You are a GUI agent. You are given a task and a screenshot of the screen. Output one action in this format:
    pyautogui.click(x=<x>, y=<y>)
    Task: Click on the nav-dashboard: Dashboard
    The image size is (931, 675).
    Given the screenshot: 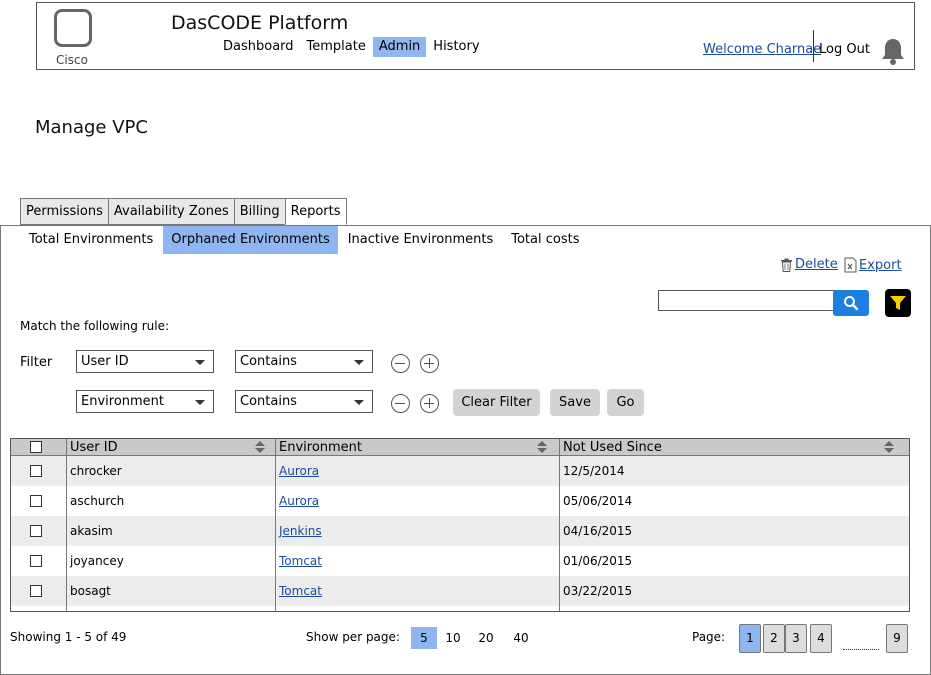 What is the action you would take?
    pyautogui.click(x=258, y=47)
    